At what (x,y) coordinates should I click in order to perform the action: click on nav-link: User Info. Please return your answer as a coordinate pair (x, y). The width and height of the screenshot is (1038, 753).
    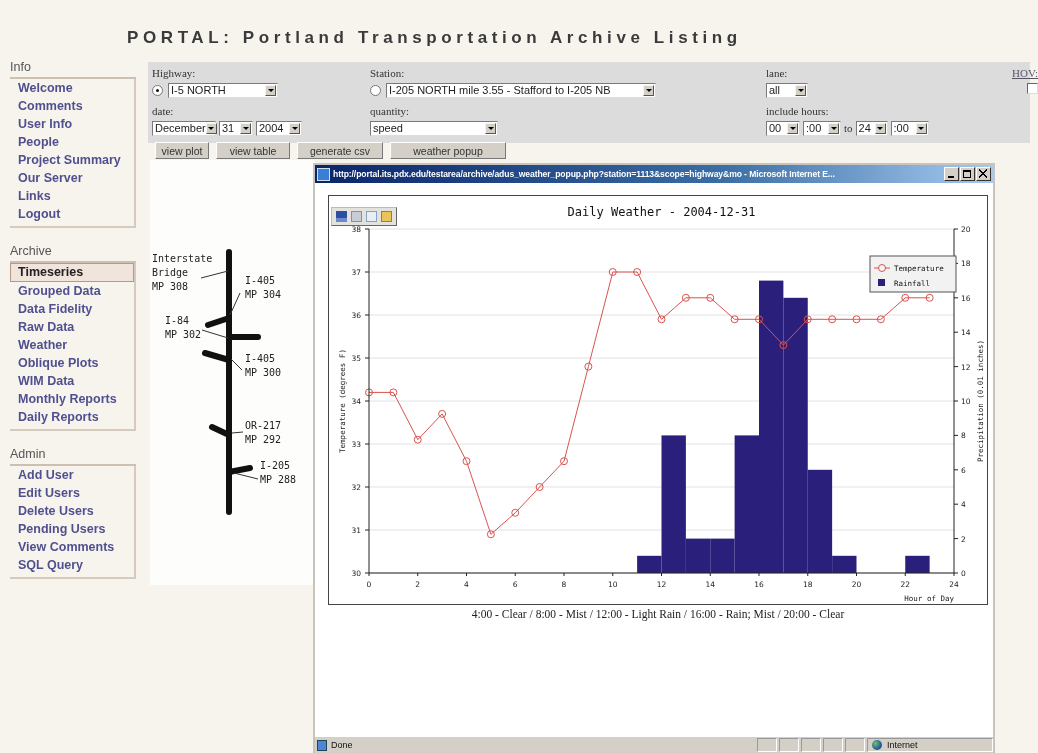
    Looking at the image, I should click on (72, 124).